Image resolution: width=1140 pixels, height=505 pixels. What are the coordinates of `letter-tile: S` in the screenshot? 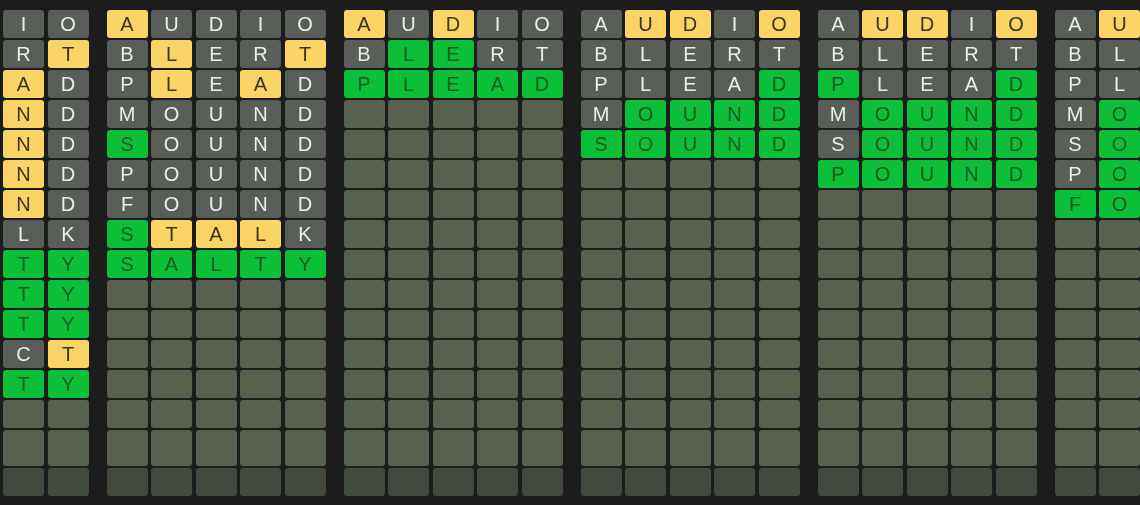 It's located at (127, 264).